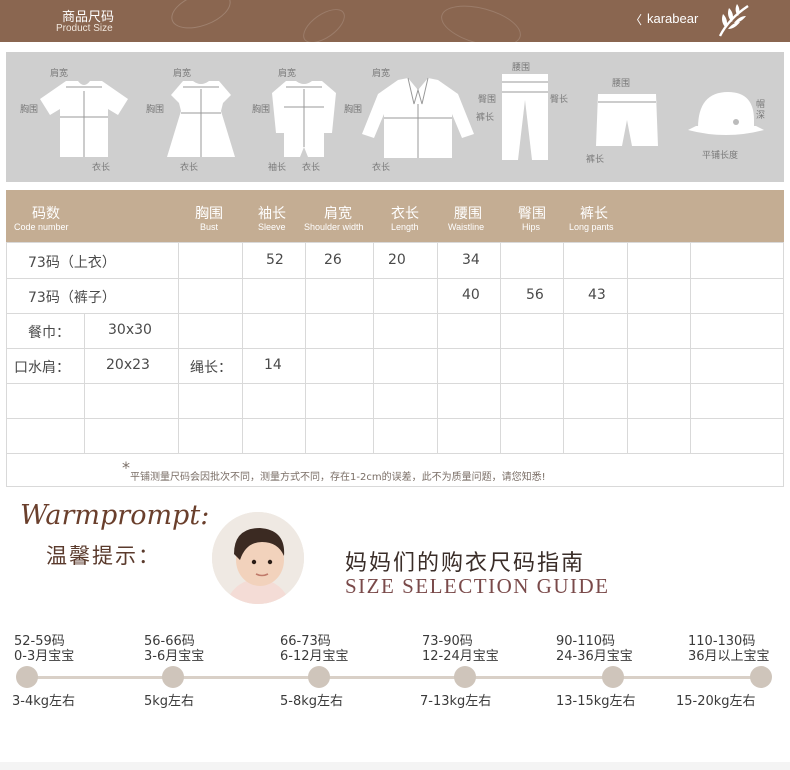  What do you see at coordinates (485, 118) in the screenshot?
I see `pants-length-label: 裤长` at bounding box center [485, 118].